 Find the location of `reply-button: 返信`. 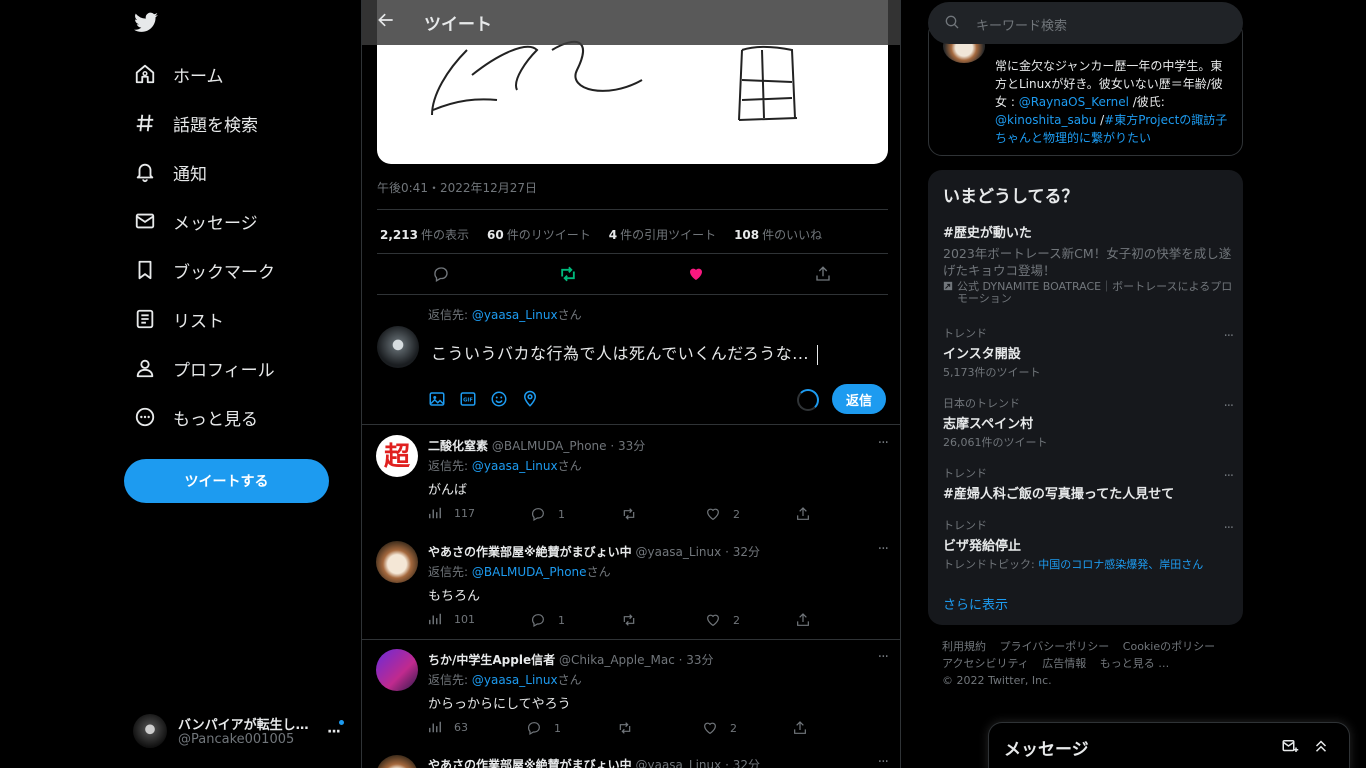

reply-button: 返信 is located at coordinates (859, 399).